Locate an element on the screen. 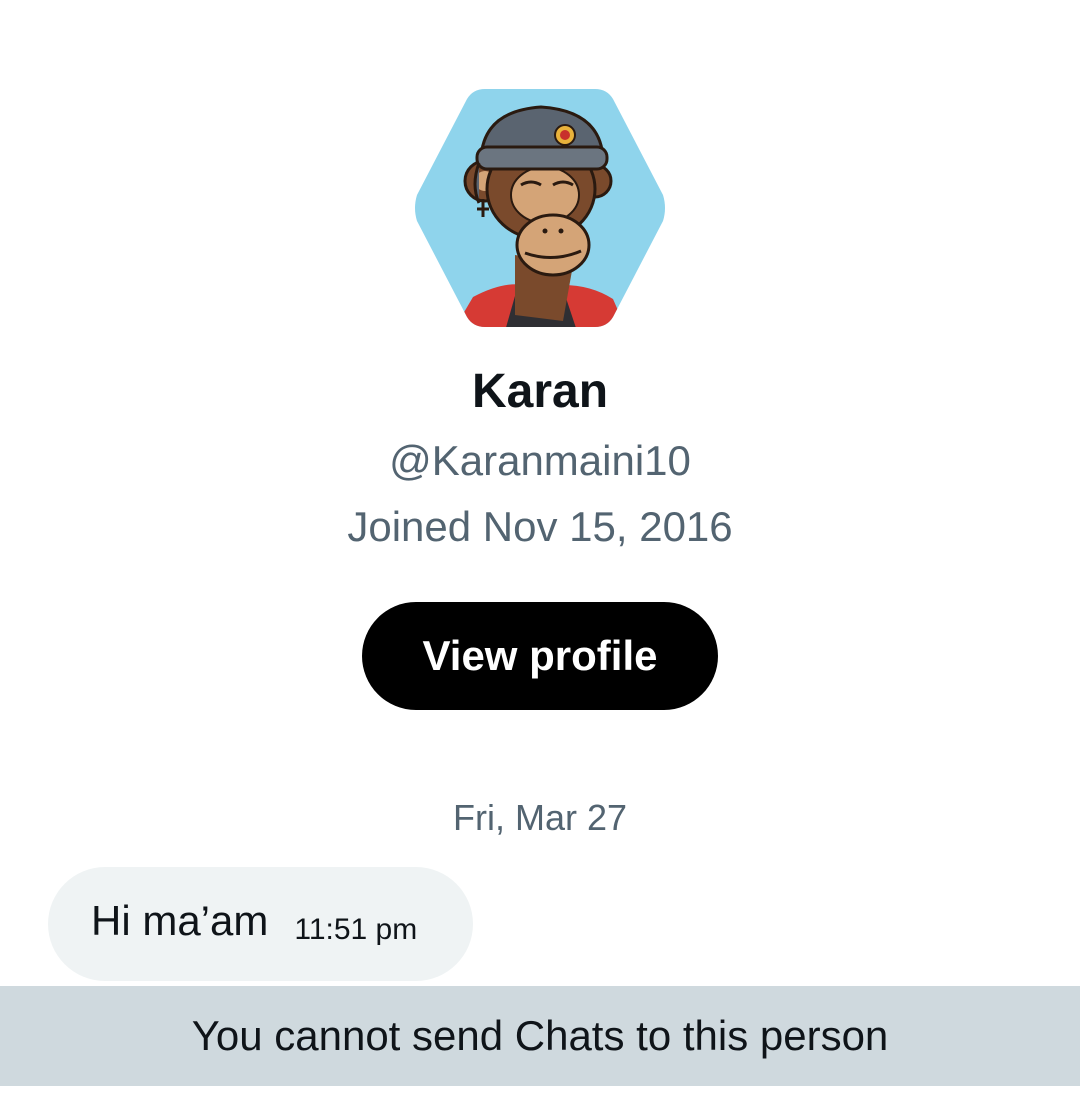  view-profile-button: View profile is located at coordinates (540, 656).